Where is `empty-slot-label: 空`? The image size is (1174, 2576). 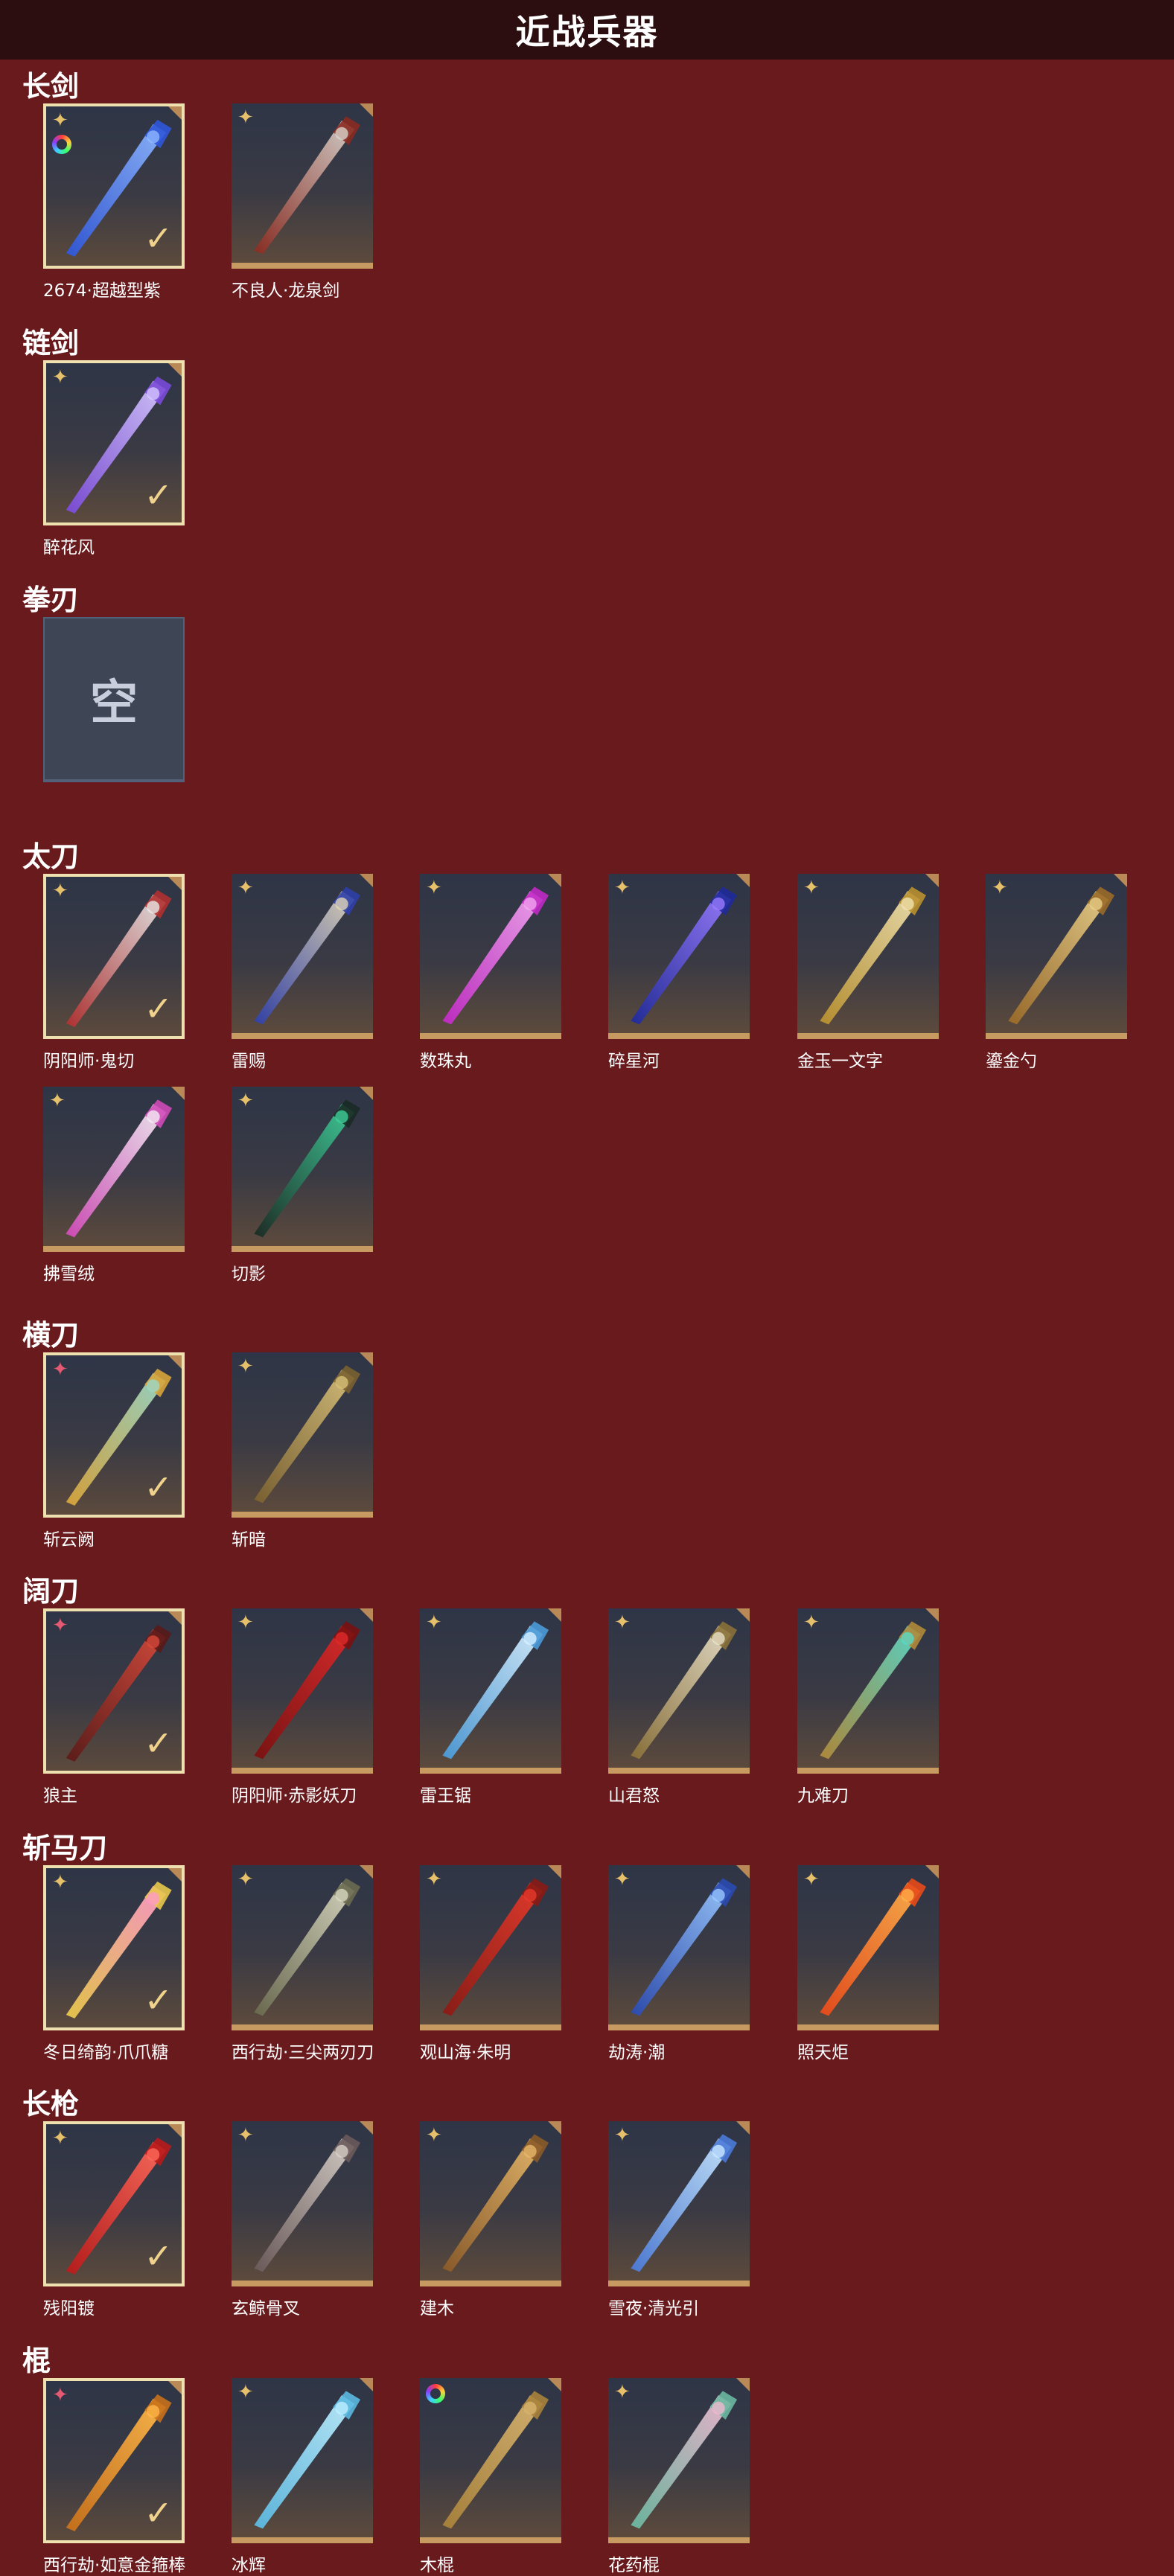
empty-slot-label: 空 is located at coordinates (114, 703).